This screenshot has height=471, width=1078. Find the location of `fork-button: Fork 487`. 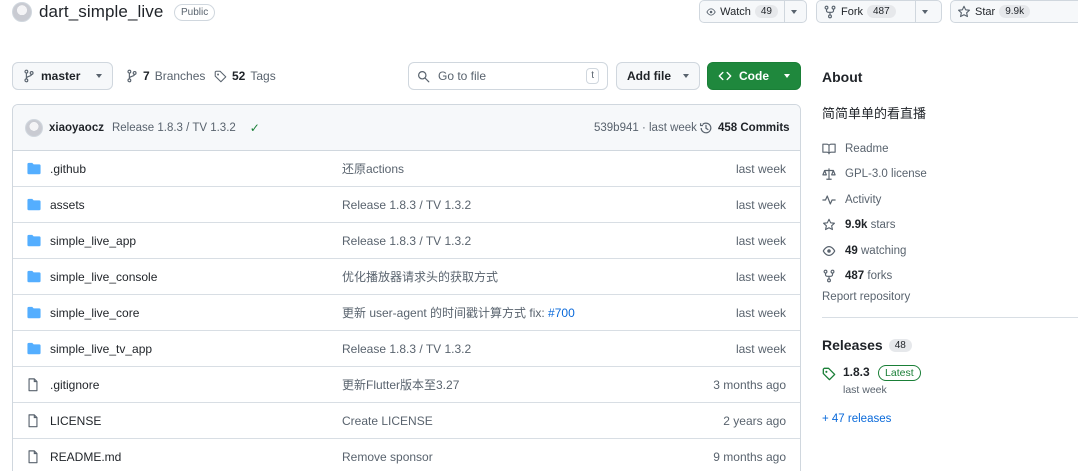

fork-button: Fork 487 is located at coordinates (879, 11).